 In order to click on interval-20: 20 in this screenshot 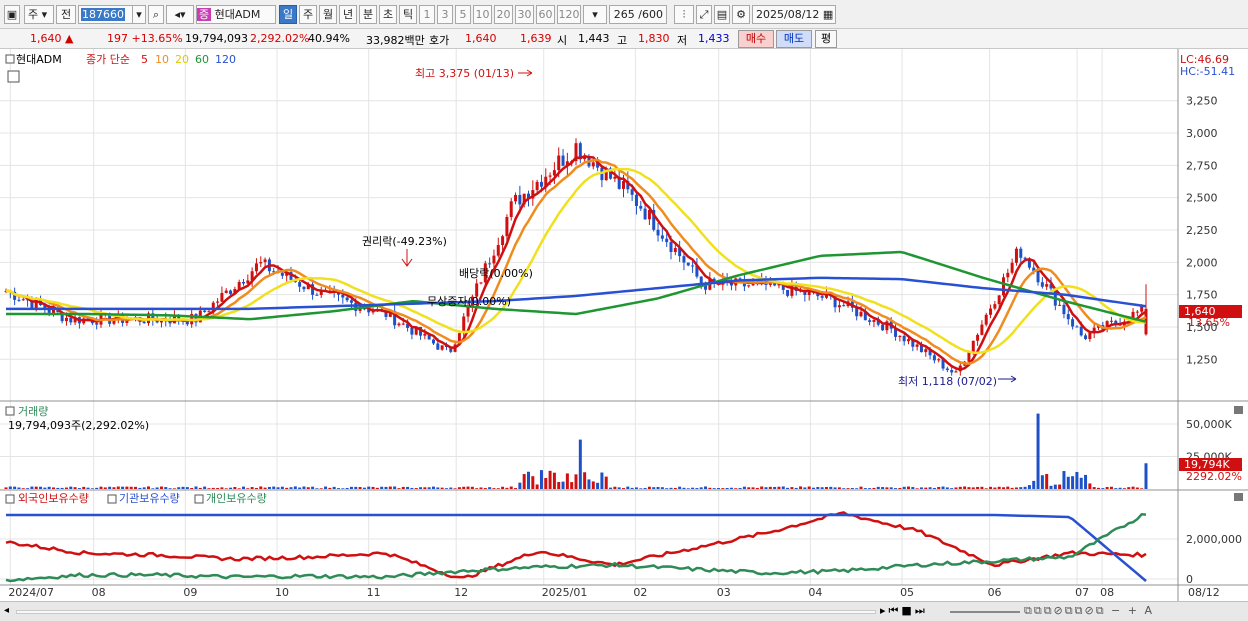, I will do `click(503, 14)`.